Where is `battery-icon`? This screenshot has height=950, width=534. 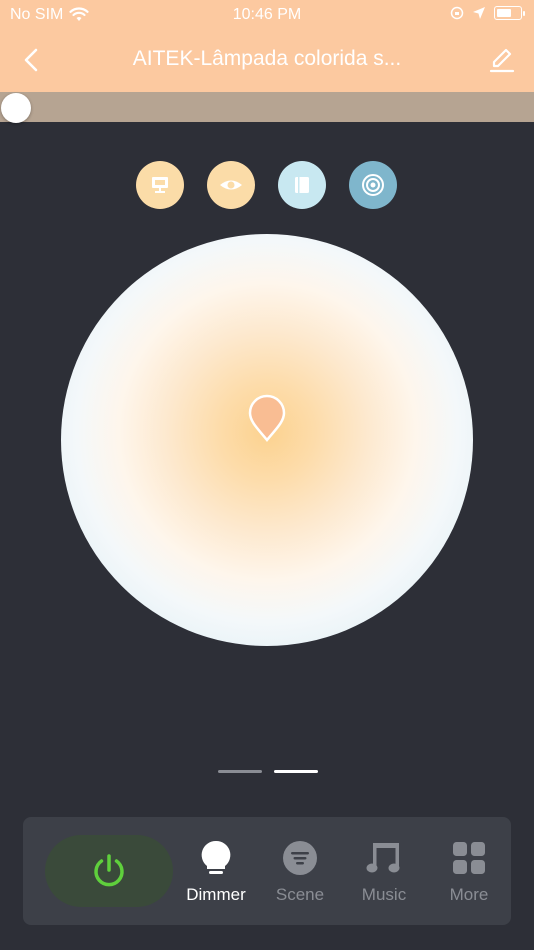
battery-icon is located at coordinates (509, 13).